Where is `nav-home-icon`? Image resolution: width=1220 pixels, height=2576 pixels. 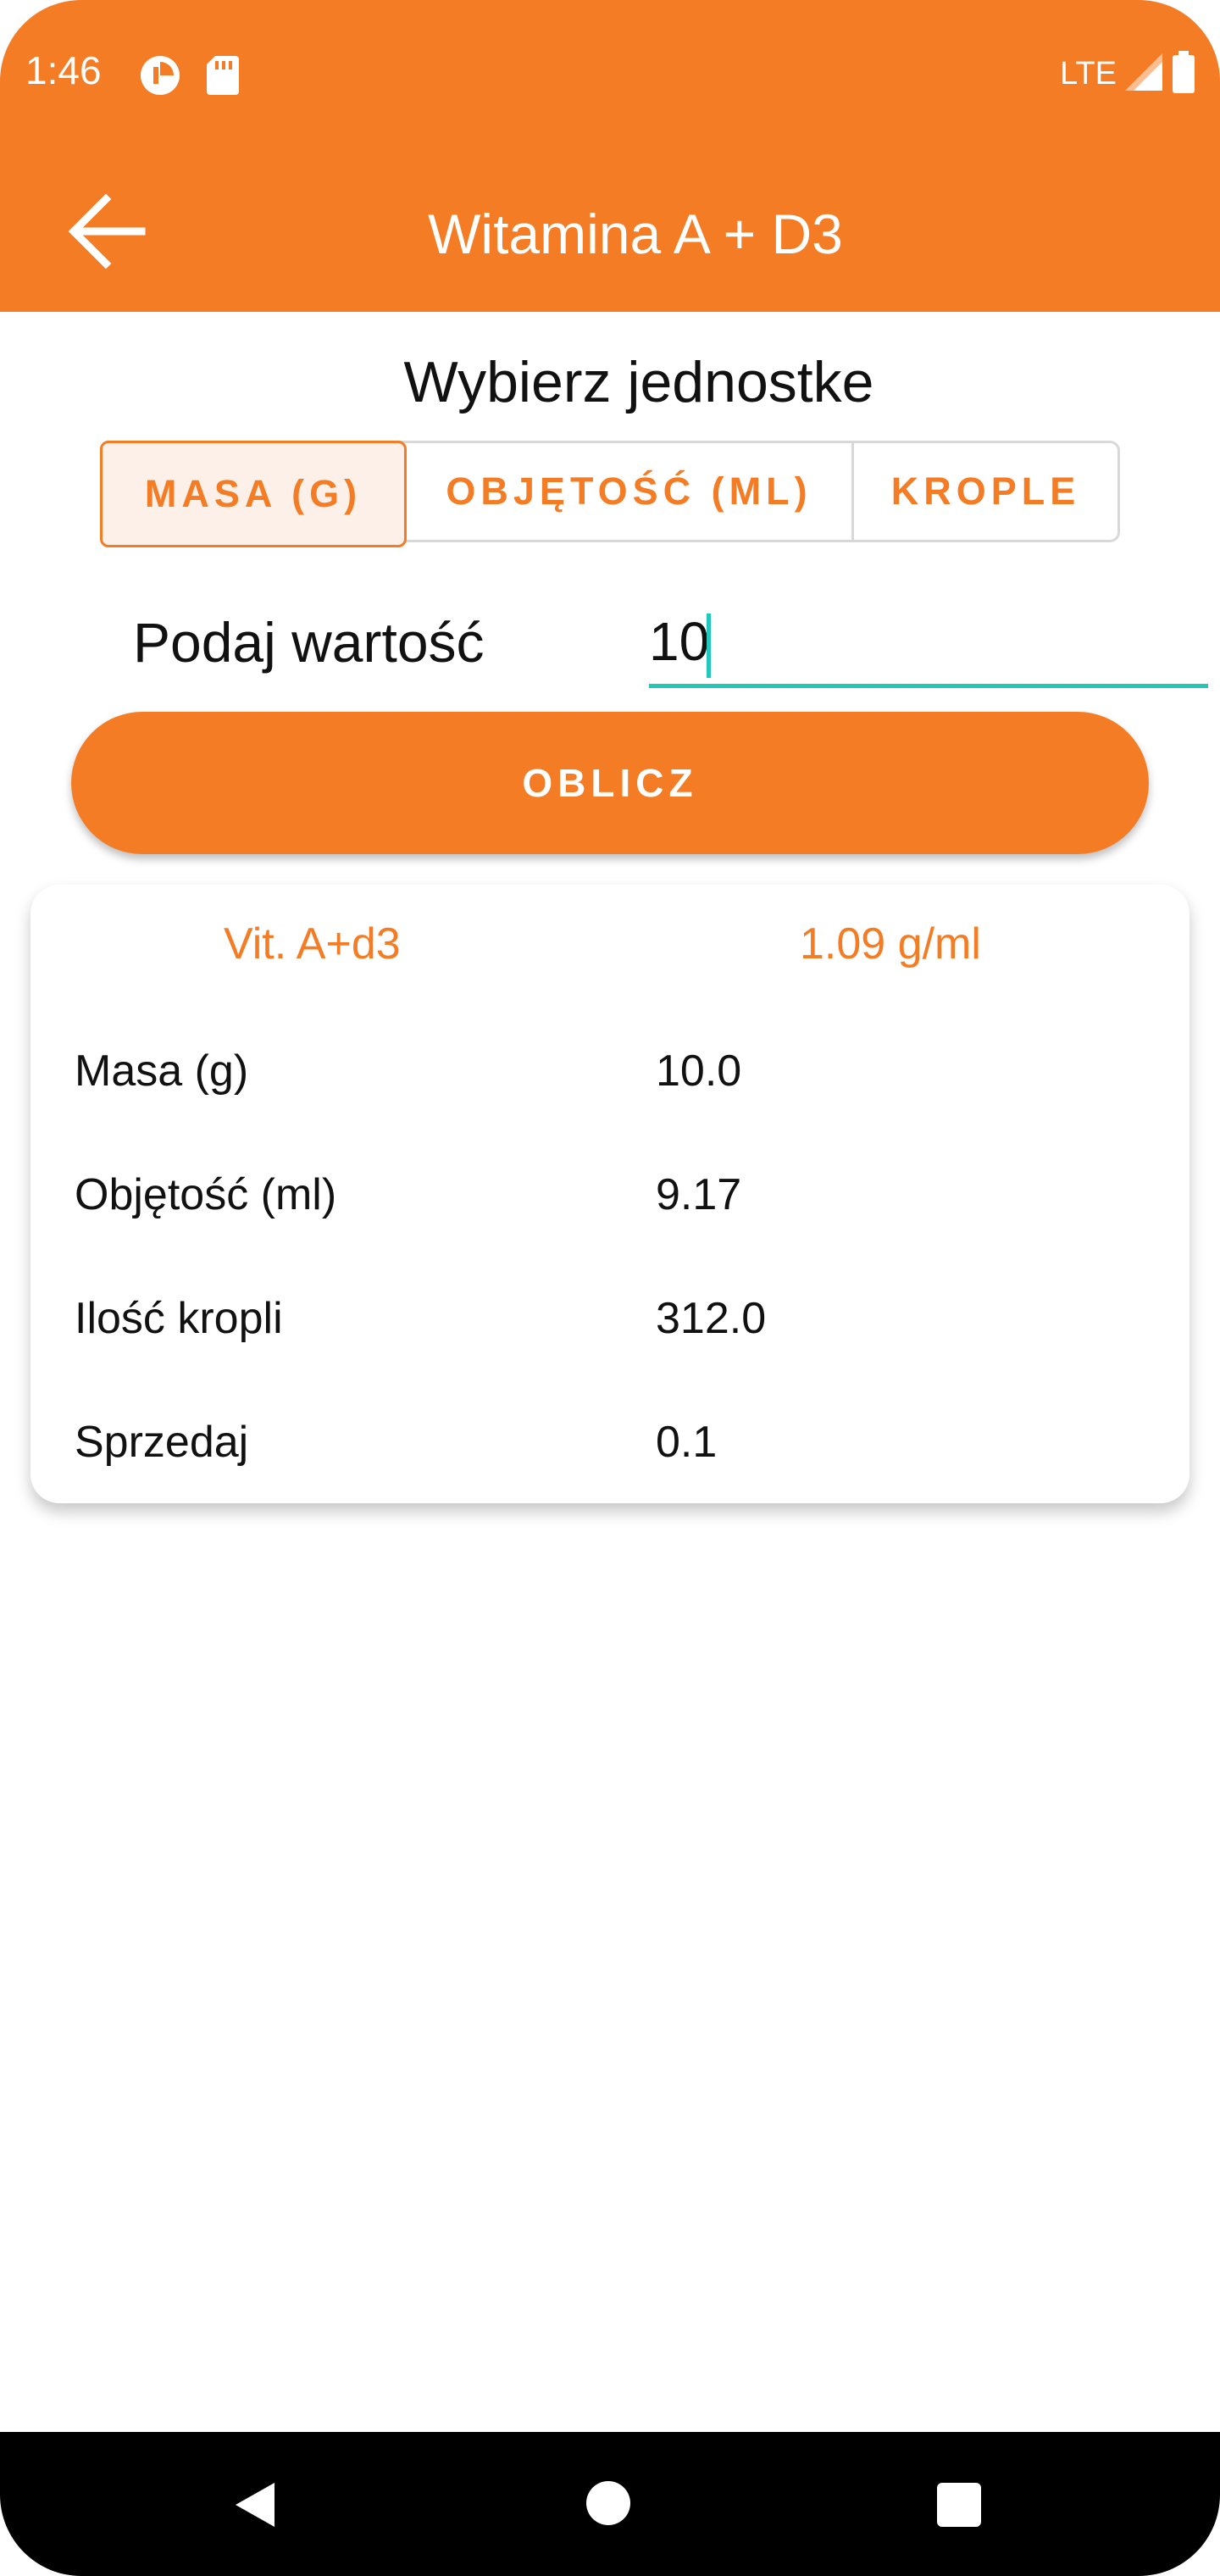
nav-home-icon is located at coordinates (608, 2503).